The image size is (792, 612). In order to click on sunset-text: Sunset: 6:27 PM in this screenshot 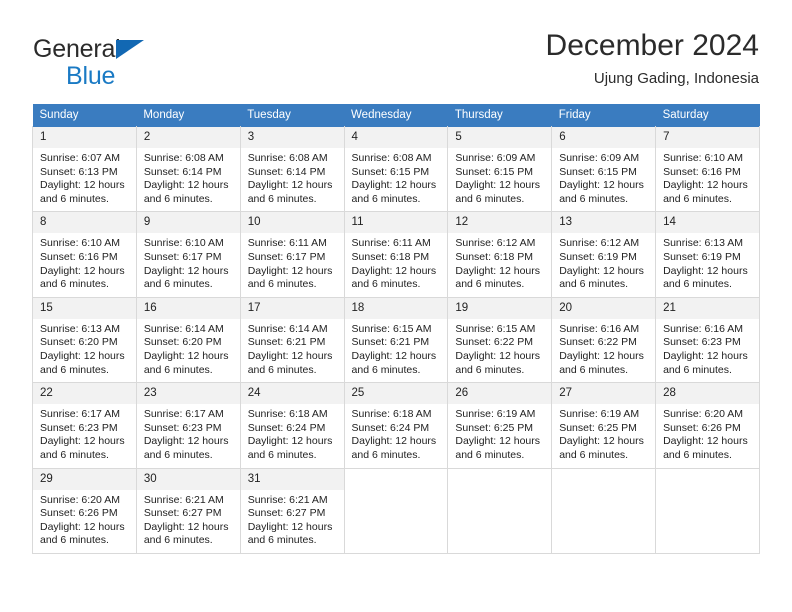, I will do `click(286, 513)`.